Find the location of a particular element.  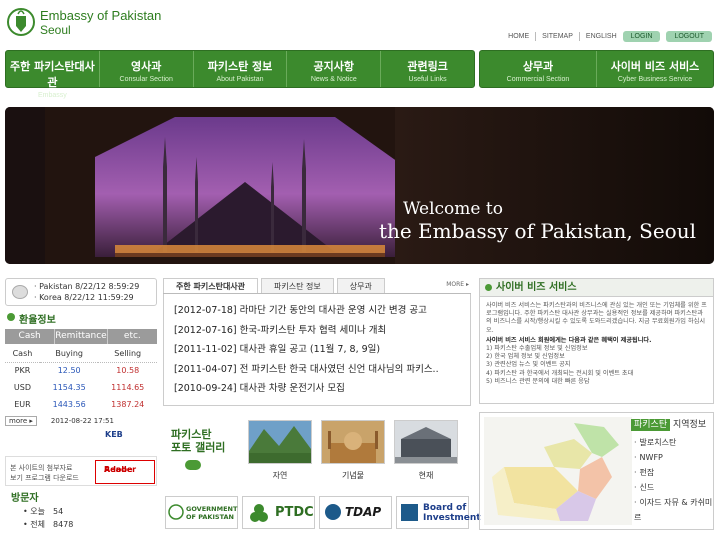

nav-consular: 영사과 Consular Section is located at coordinates (145, 69).